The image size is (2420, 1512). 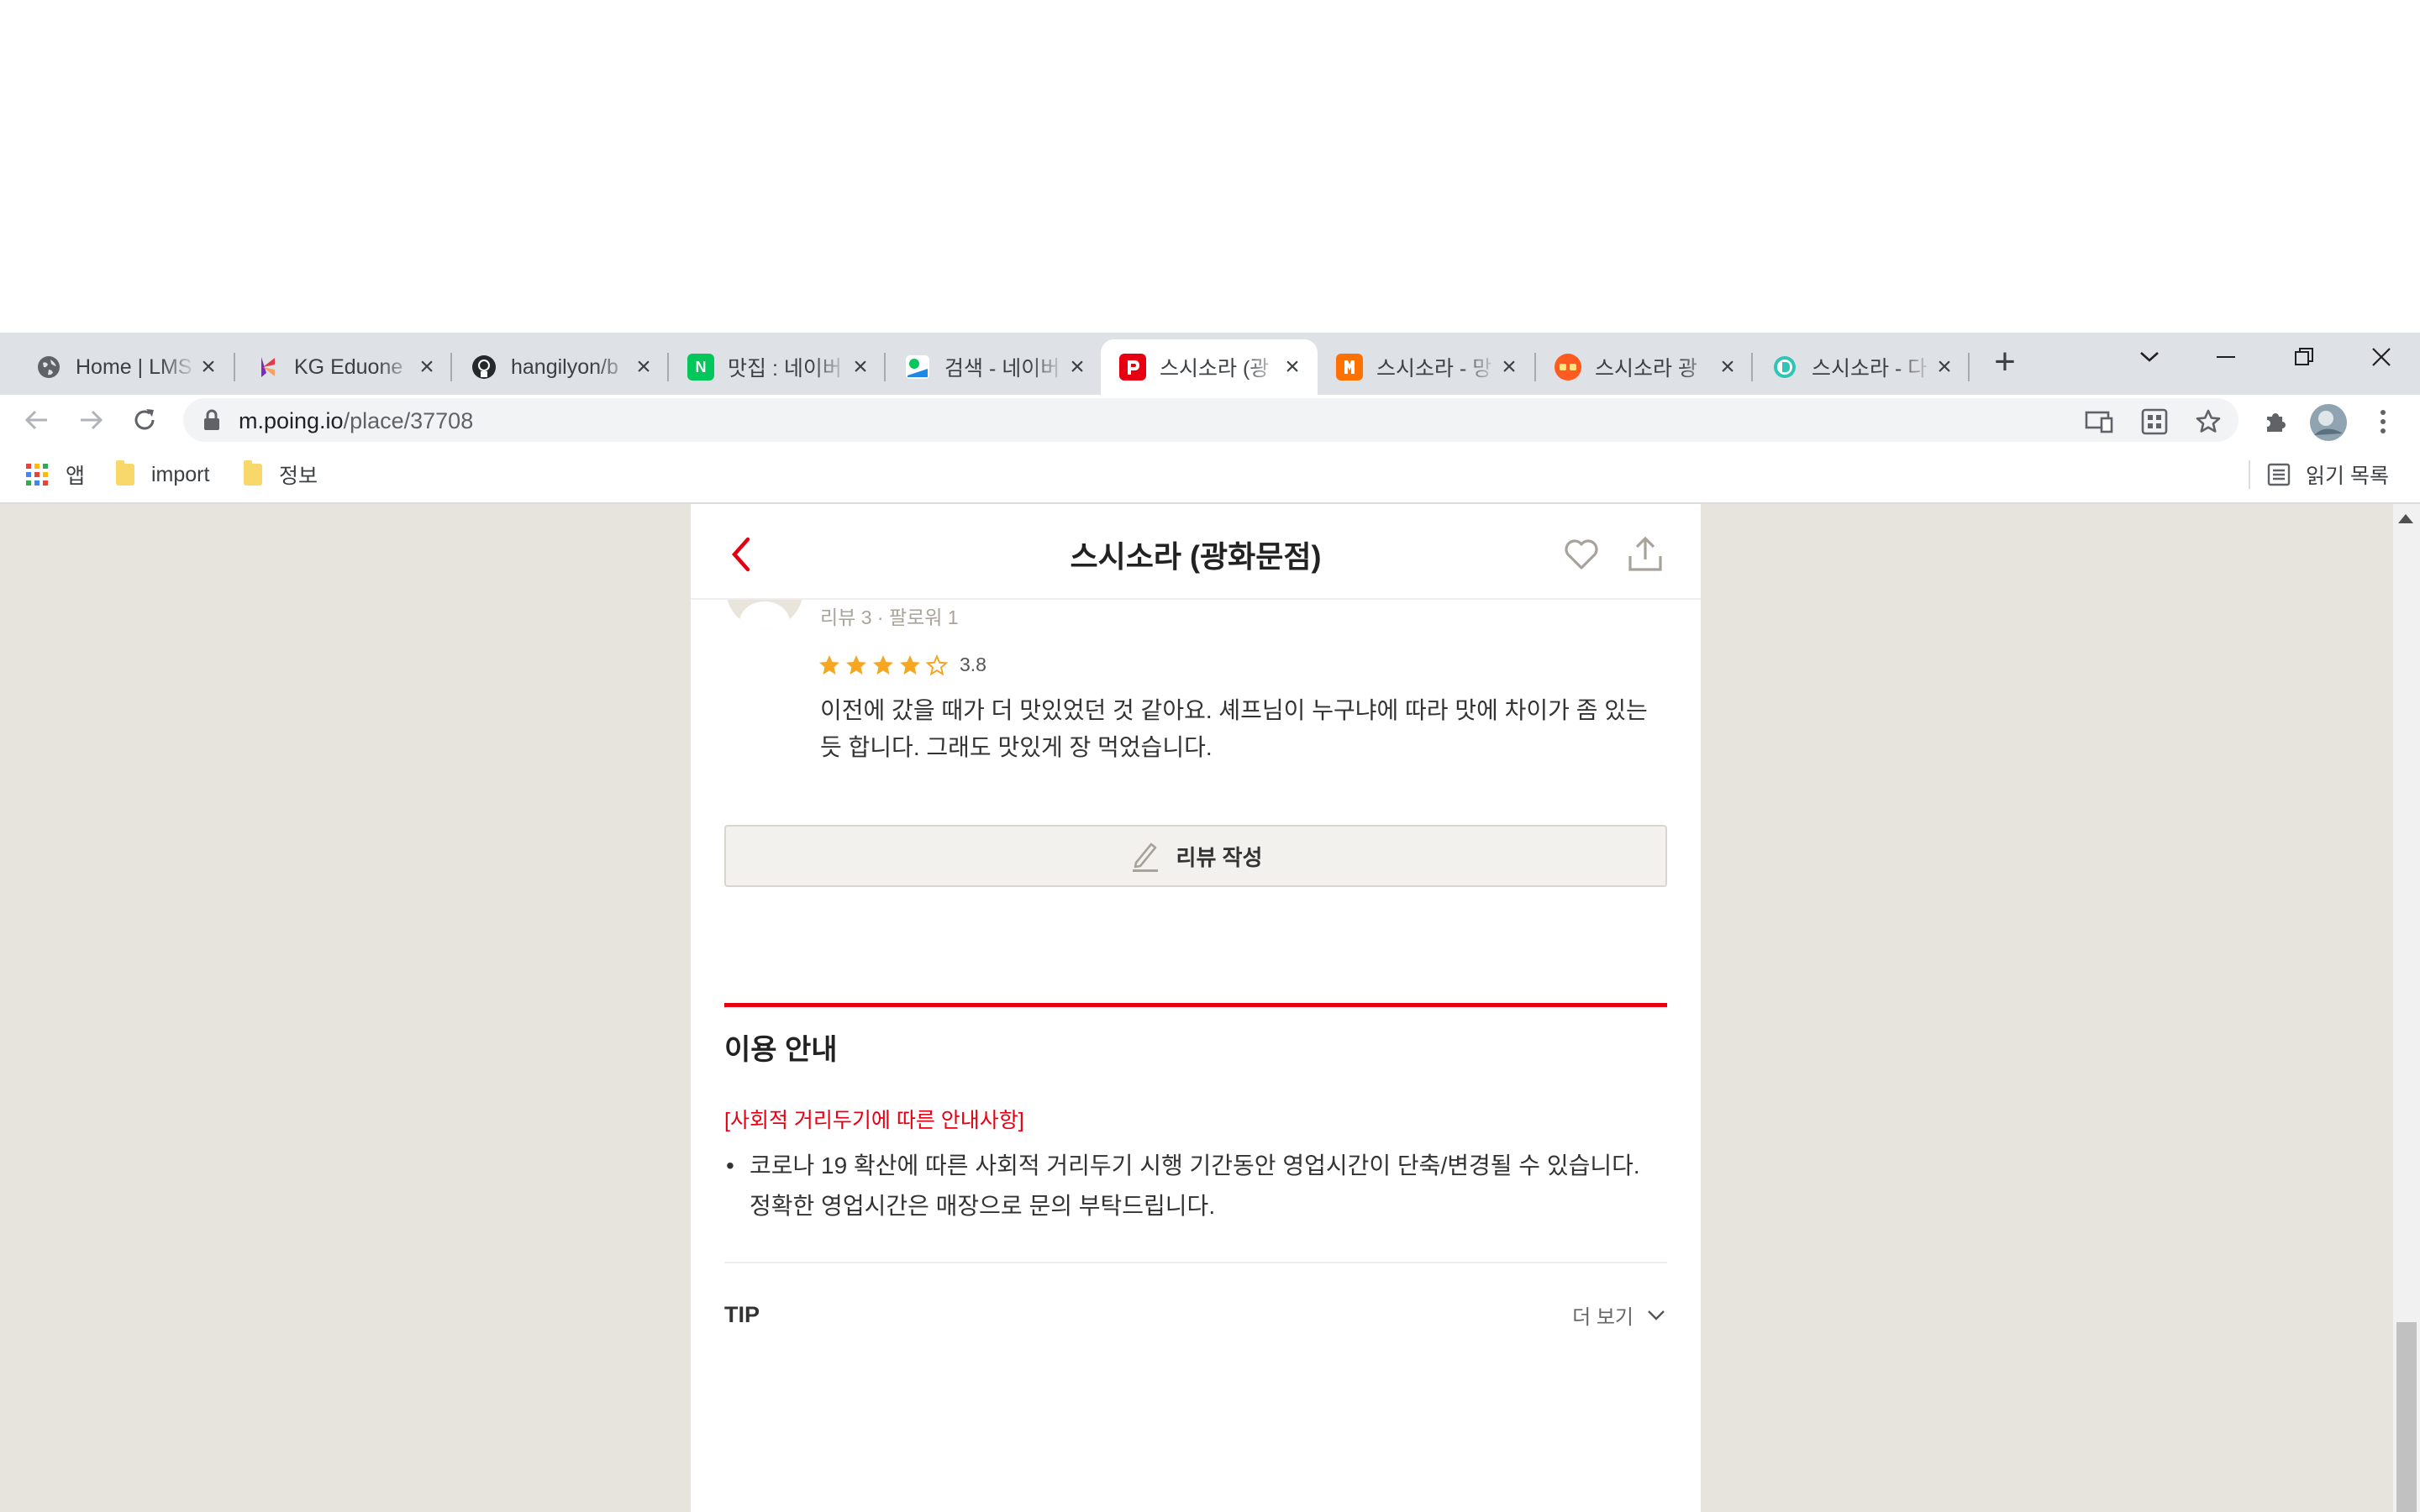 What do you see at coordinates (291, 420) in the screenshot?
I see `url-host: m.poing.io` at bounding box center [291, 420].